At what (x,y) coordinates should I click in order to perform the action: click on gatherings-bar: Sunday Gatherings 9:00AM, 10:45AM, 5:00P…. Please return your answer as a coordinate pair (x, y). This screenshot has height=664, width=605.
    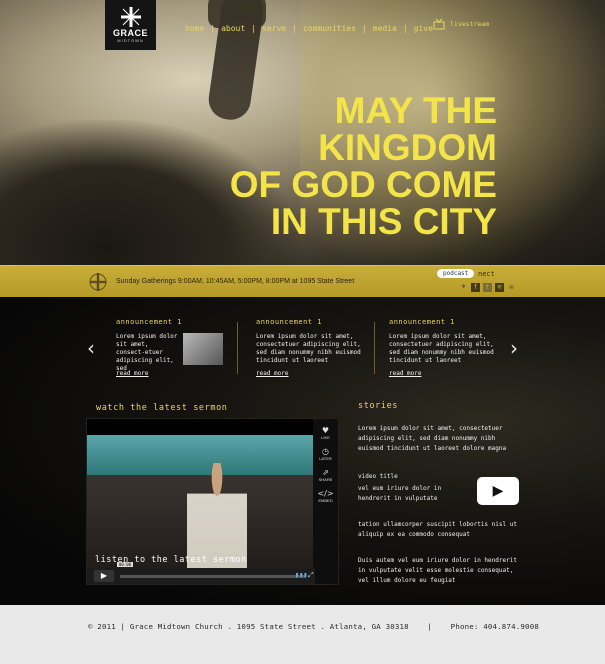
    Looking at the image, I should click on (302, 281).